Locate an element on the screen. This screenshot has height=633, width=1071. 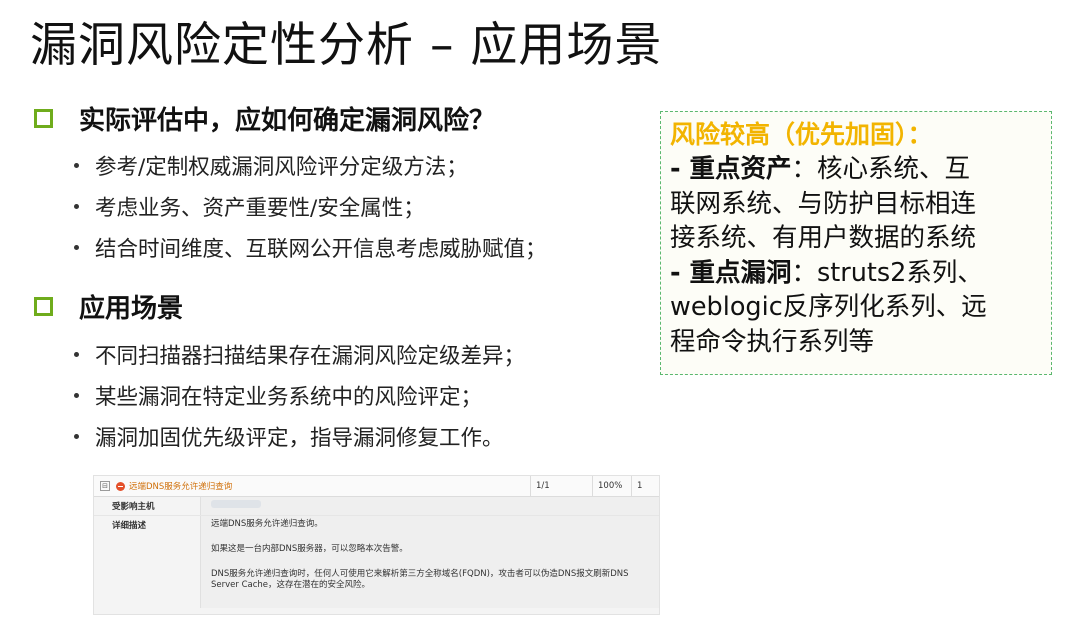
callout-line: weblogic反序列化系列、远 is located at coordinates (828, 307).